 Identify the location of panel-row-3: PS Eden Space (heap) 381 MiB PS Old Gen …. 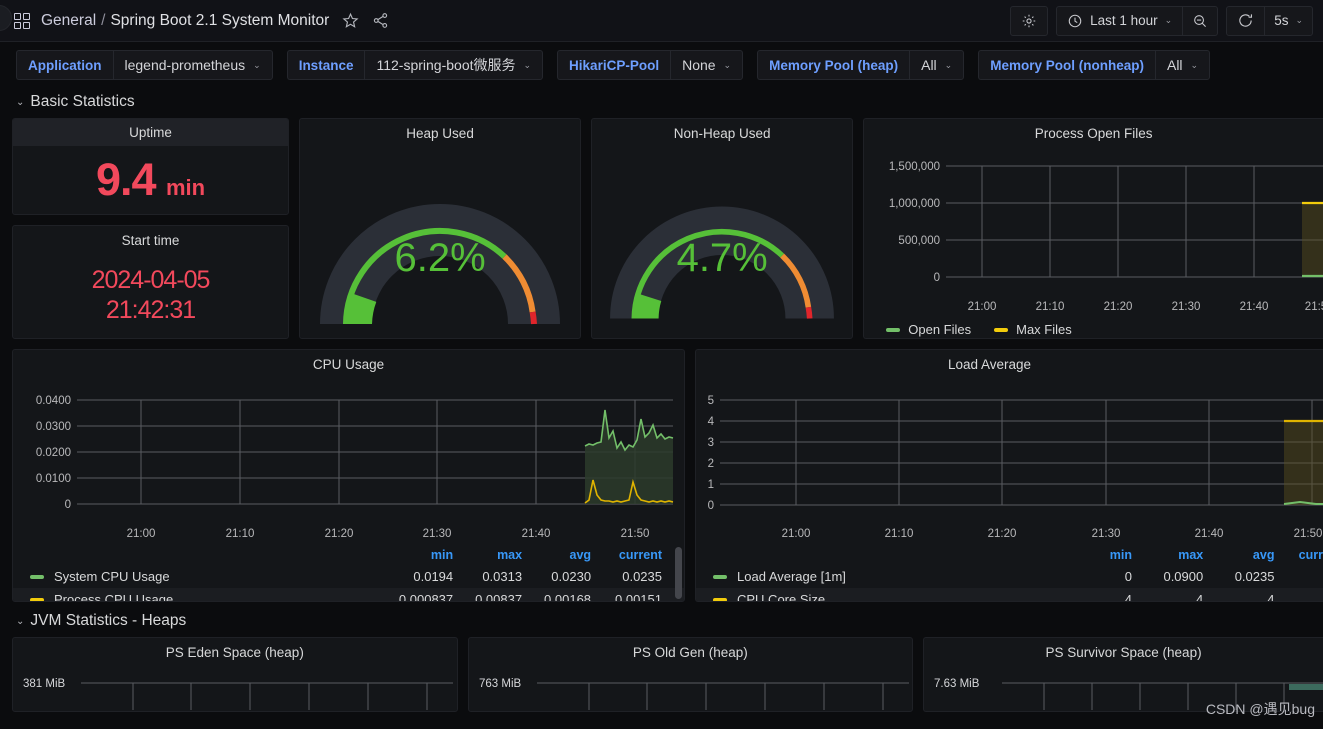
(667, 674).